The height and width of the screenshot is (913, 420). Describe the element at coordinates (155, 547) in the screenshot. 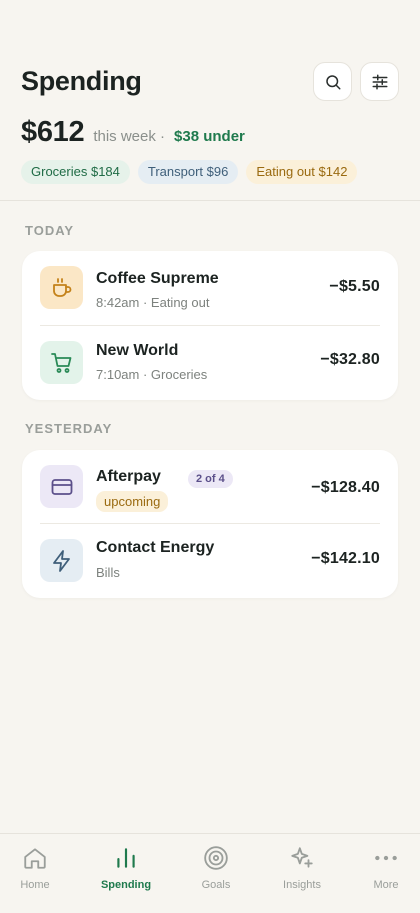

I see `merchant-name: Contact Energy` at that location.